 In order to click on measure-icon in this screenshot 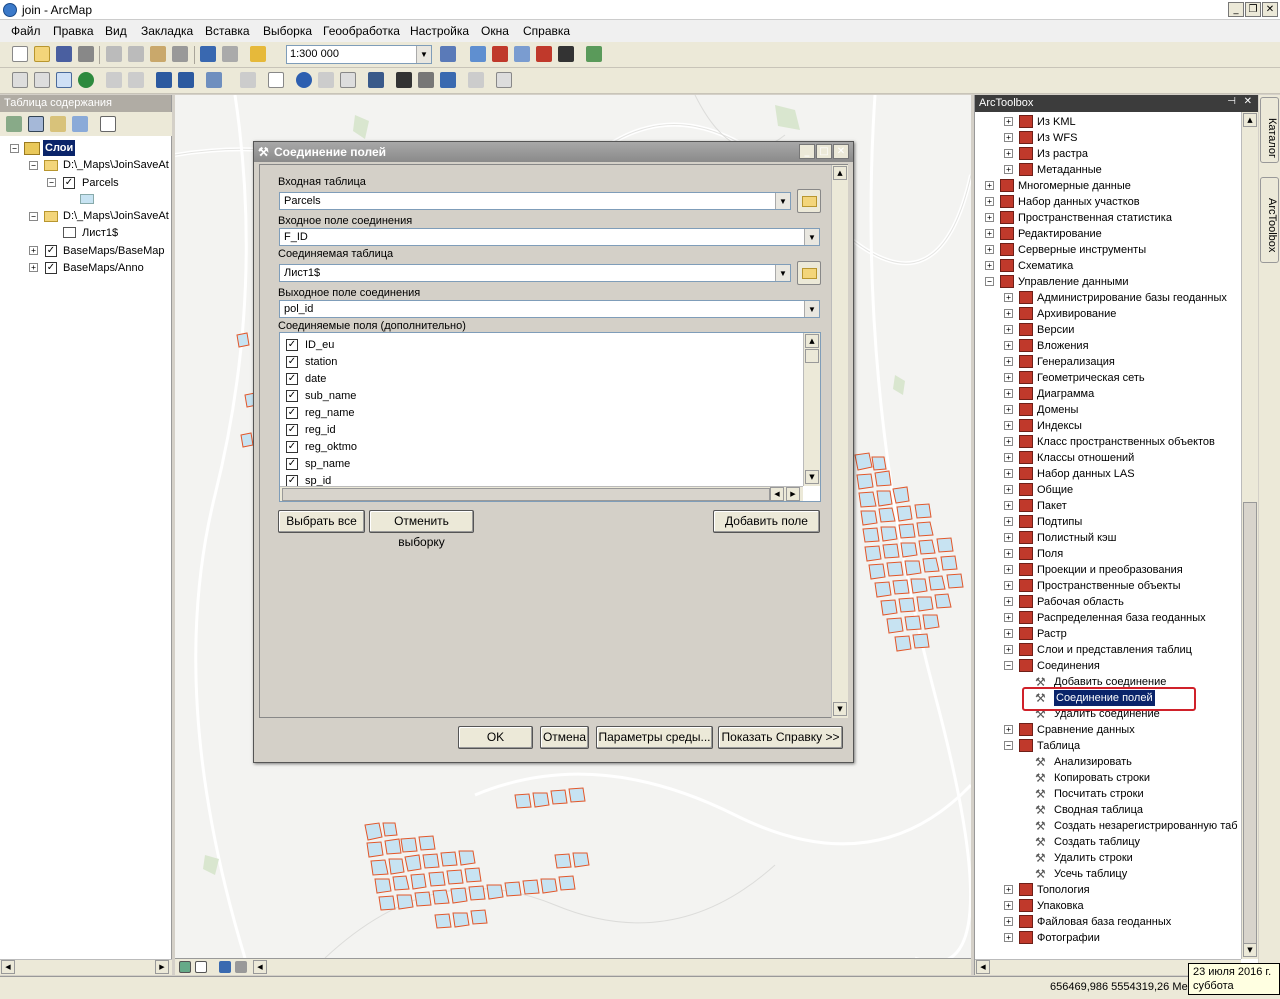, I will do `click(376, 80)`.